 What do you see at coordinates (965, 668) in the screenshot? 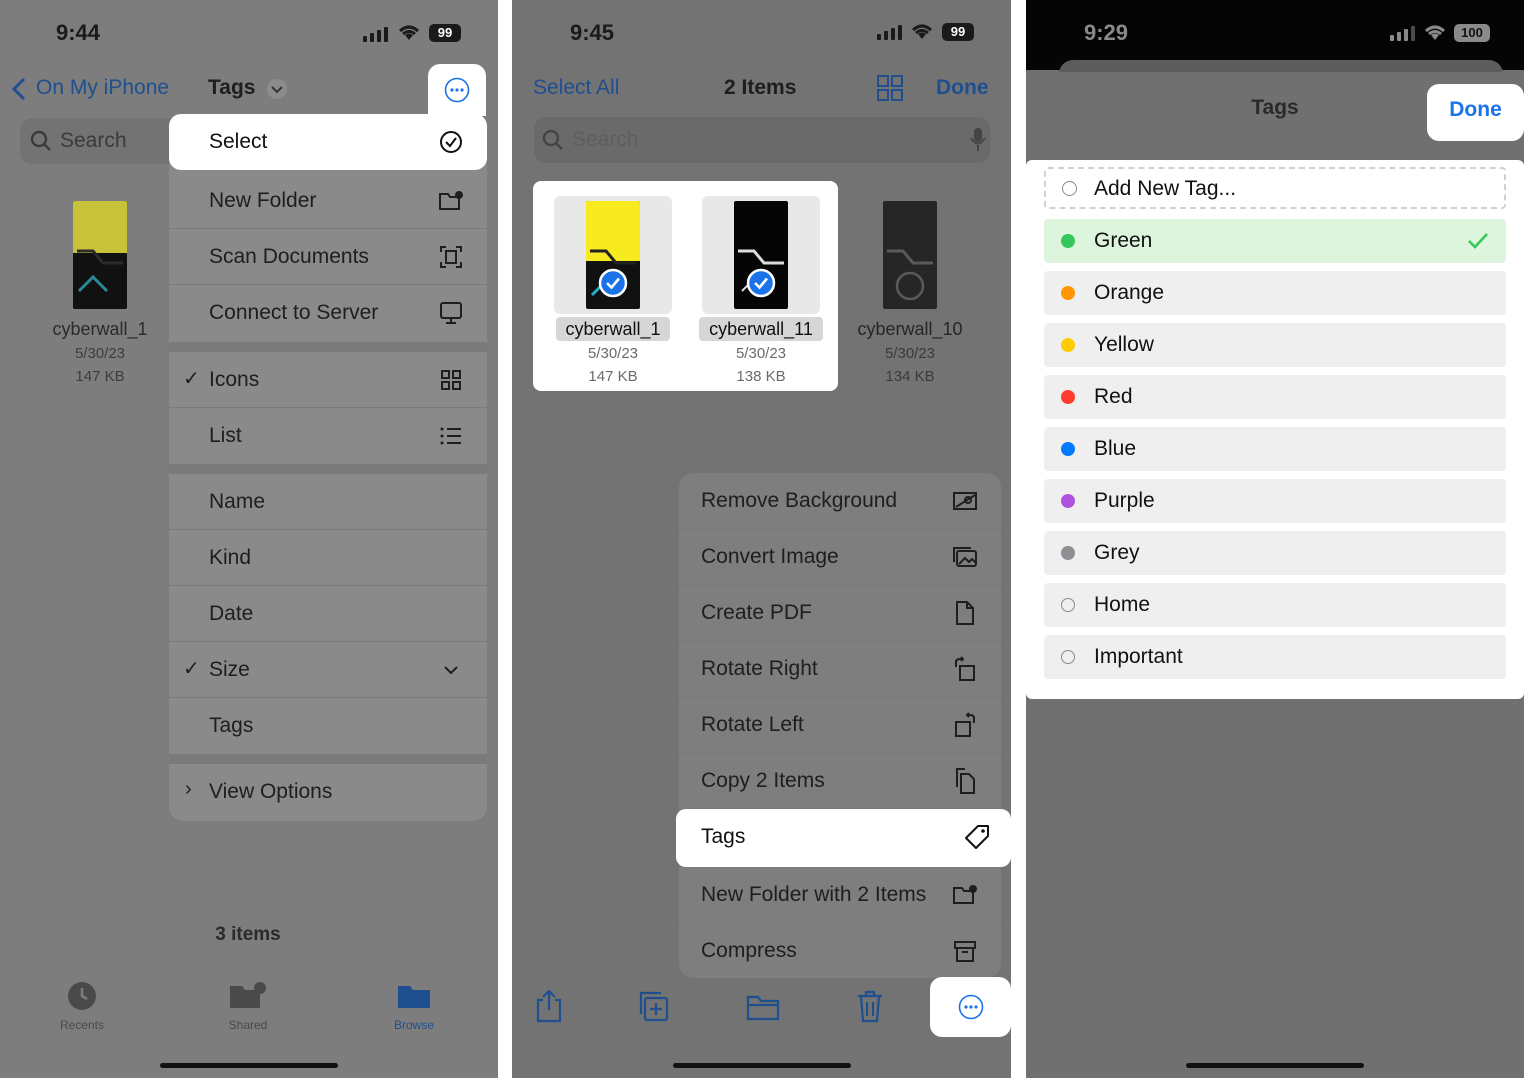
I see `rotate-right-icon` at bounding box center [965, 668].